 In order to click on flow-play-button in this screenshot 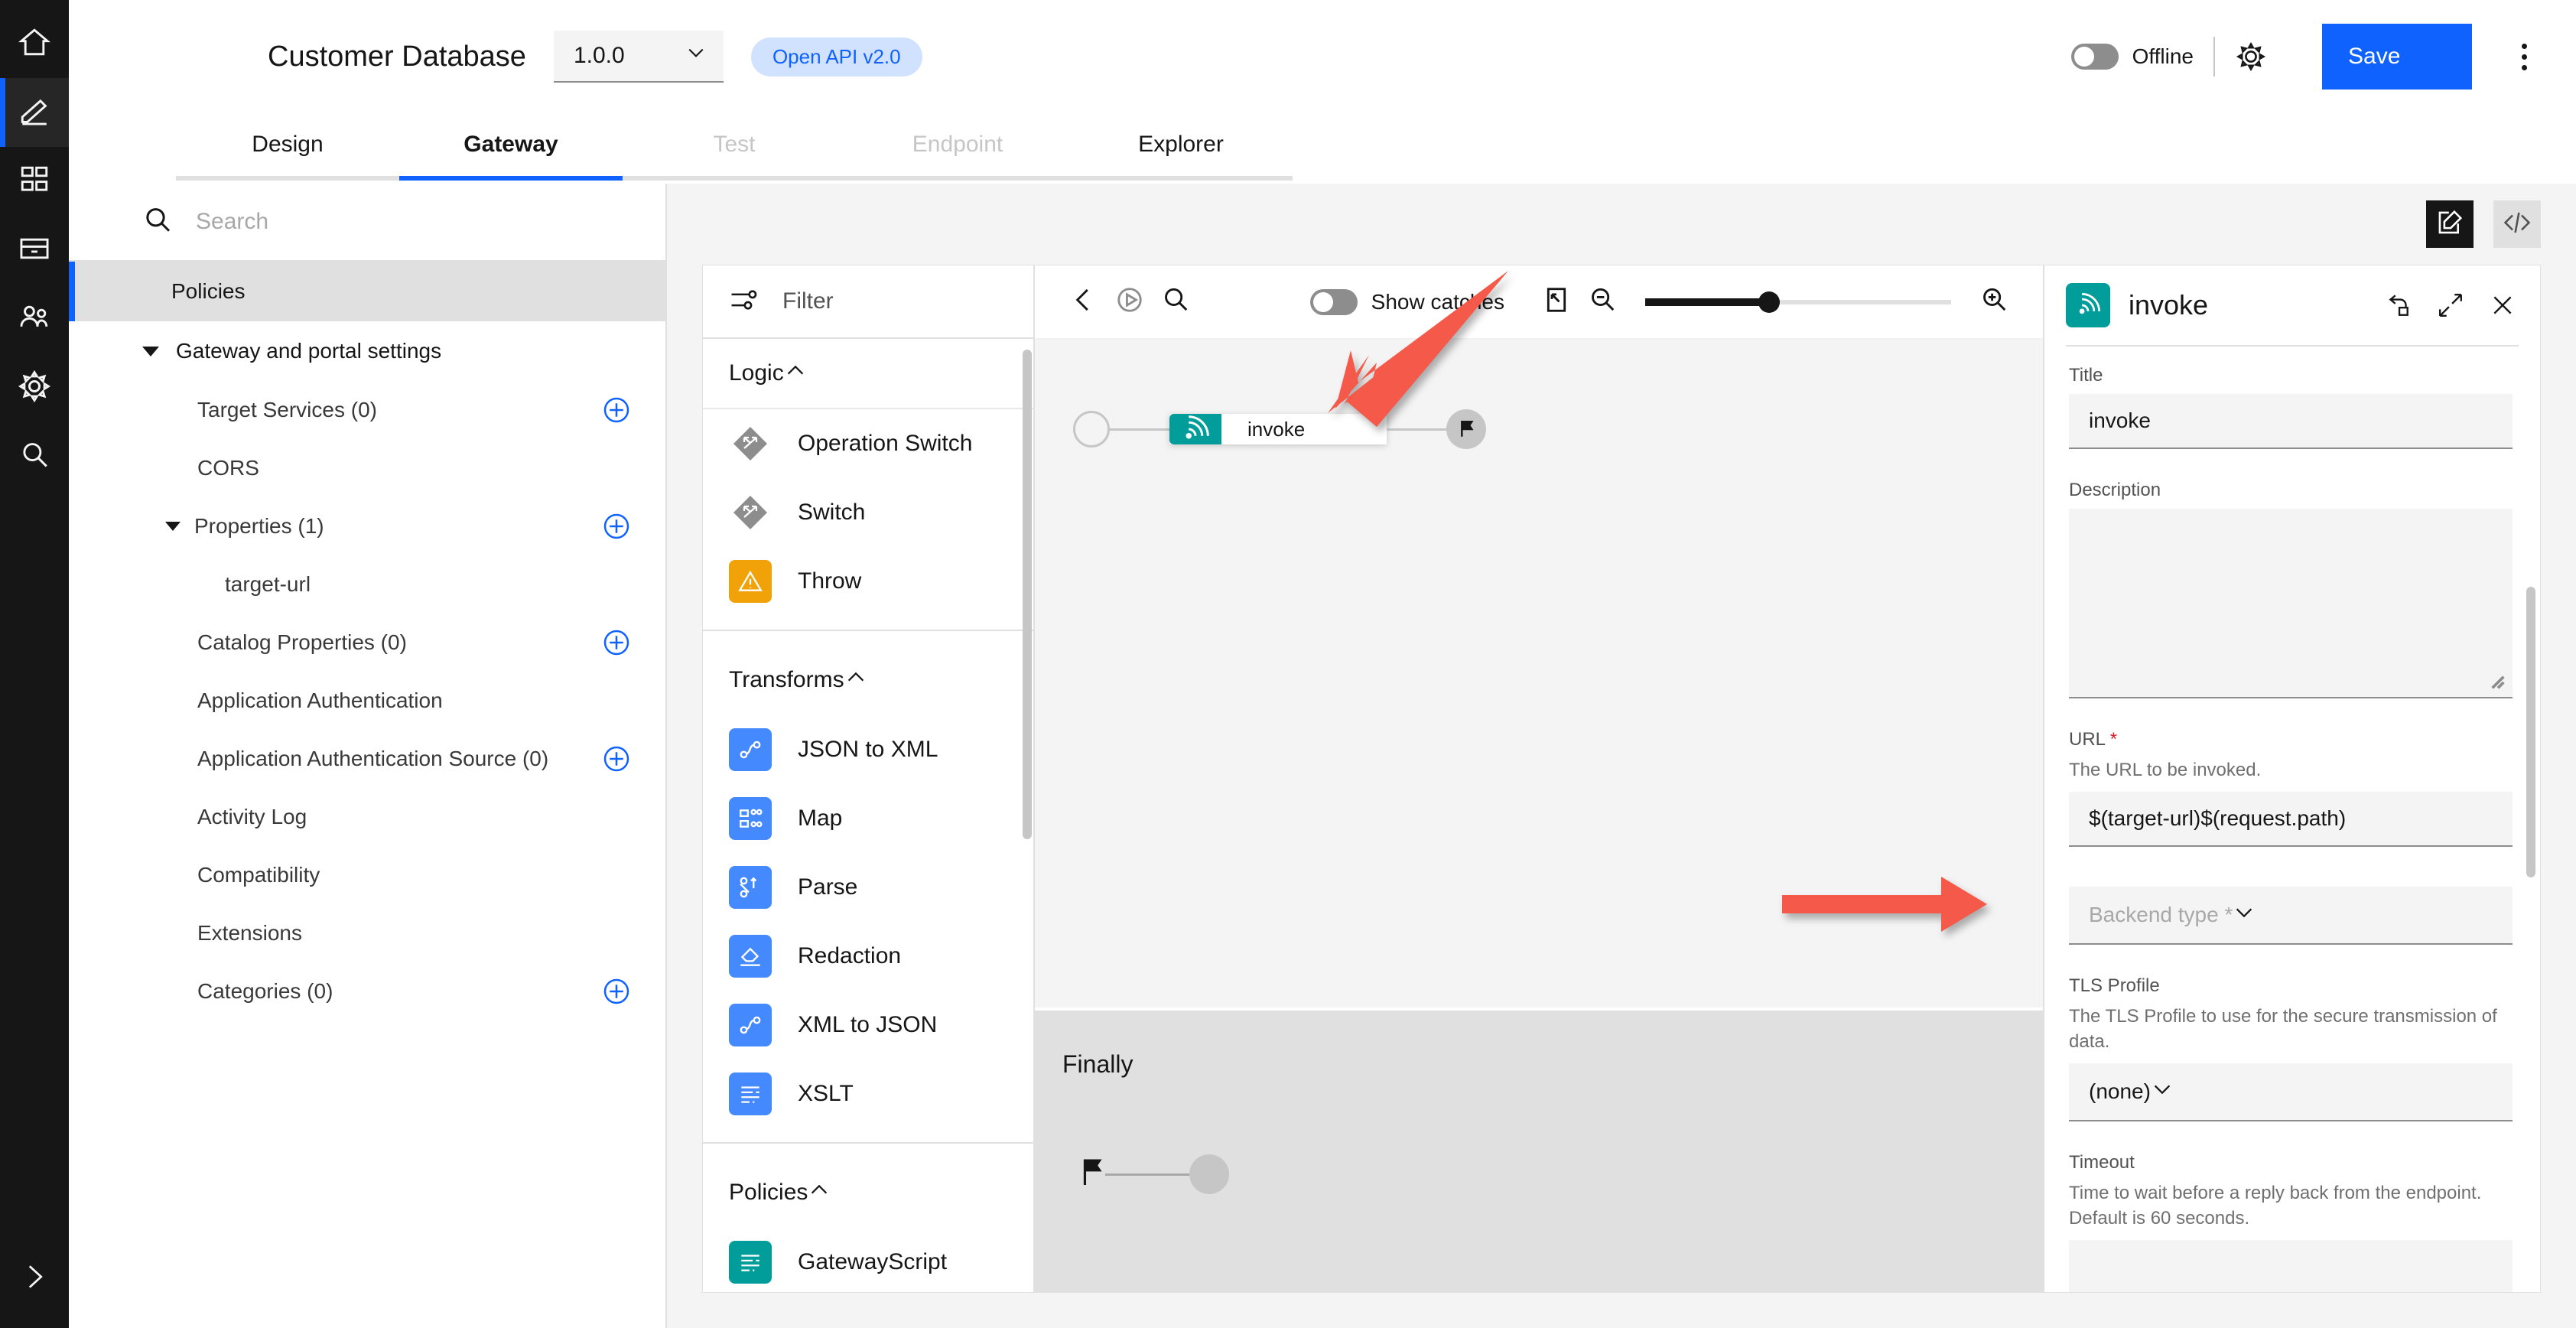, I will do `click(1130, 302)`.